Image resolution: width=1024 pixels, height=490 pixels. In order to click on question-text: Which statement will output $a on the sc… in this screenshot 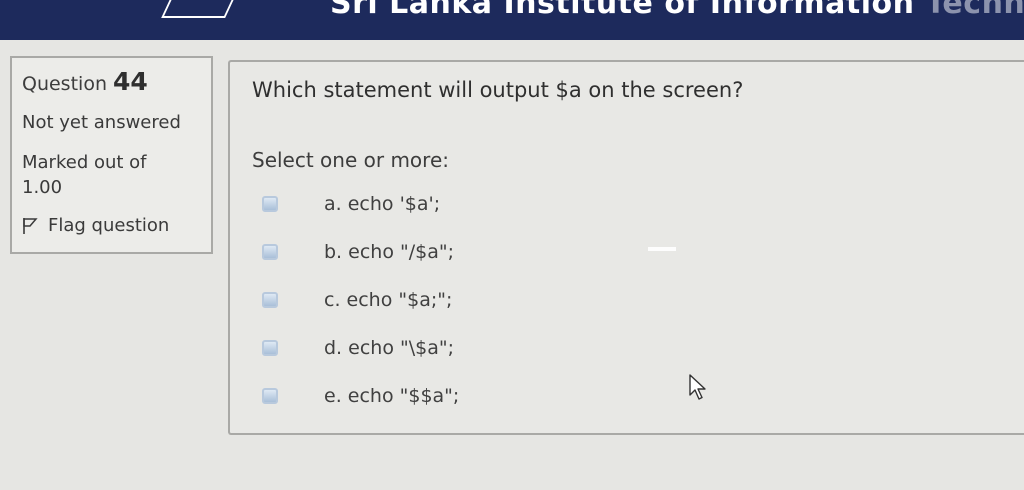, I will do `click(498, 90)`.